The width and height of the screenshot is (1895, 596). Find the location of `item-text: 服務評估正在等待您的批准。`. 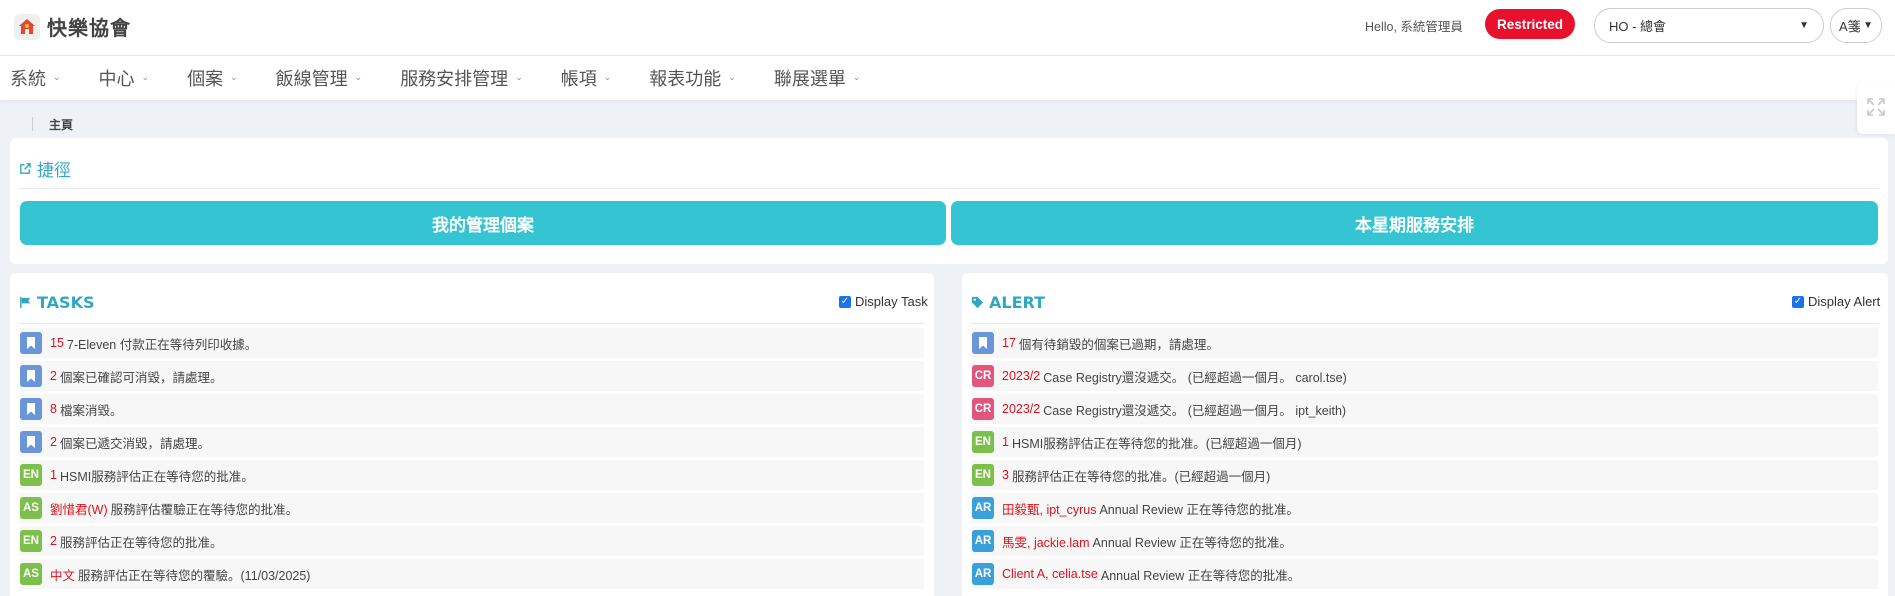

item-text: 服務評估正在等待您的批准。 is located at coordinates (141, 542).